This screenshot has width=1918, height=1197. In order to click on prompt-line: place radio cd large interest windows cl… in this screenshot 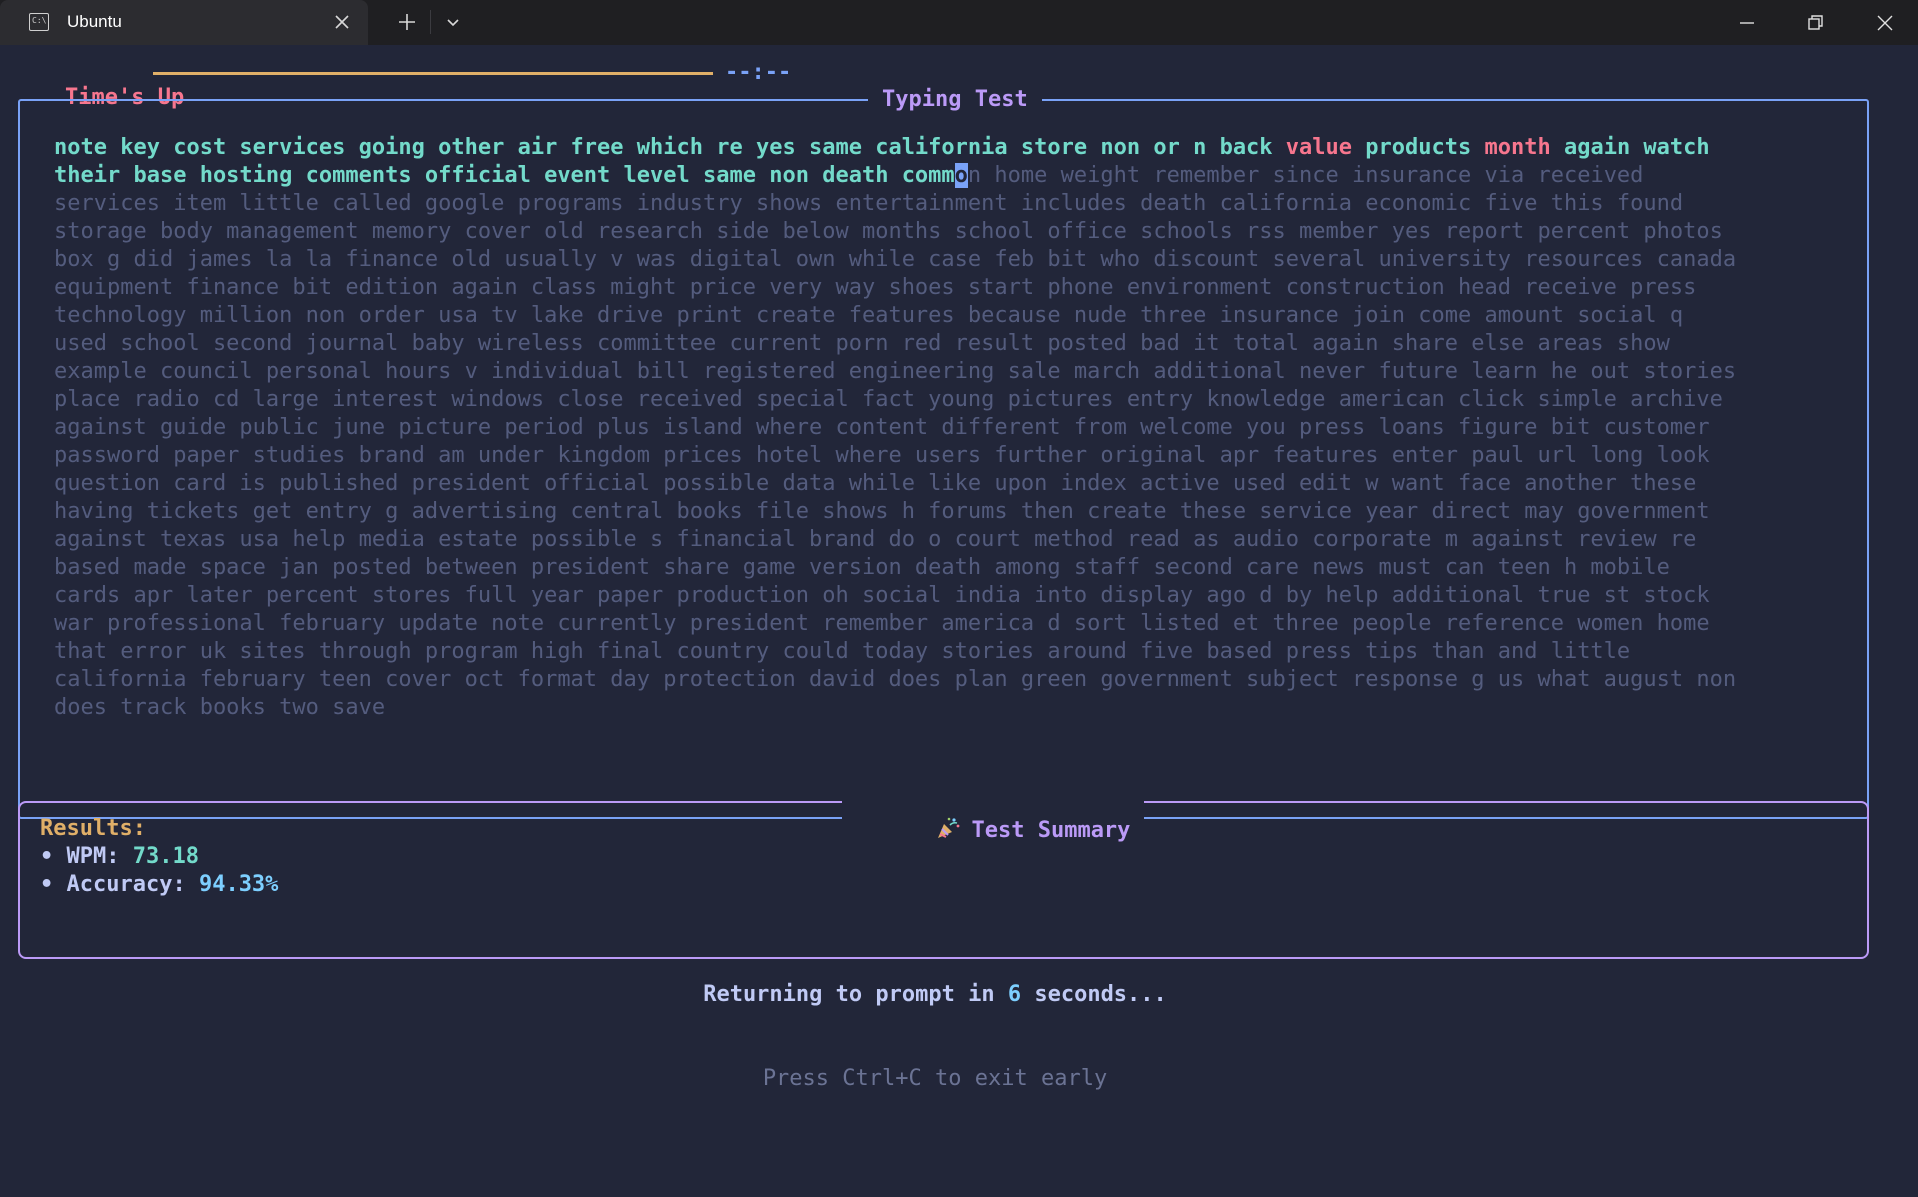, I will do `click(954, 400)`.